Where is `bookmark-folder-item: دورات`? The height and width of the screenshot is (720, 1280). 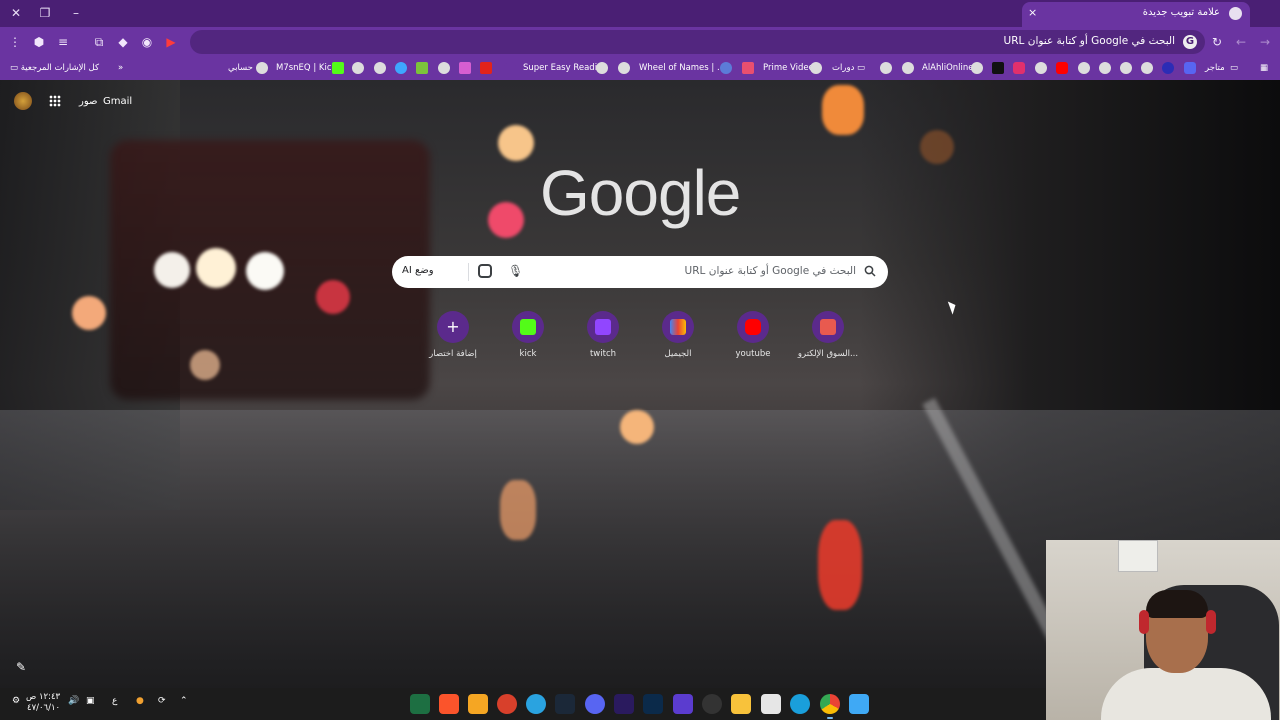
bookmark-folder-item: دورات is located at coordinates (843, 68).